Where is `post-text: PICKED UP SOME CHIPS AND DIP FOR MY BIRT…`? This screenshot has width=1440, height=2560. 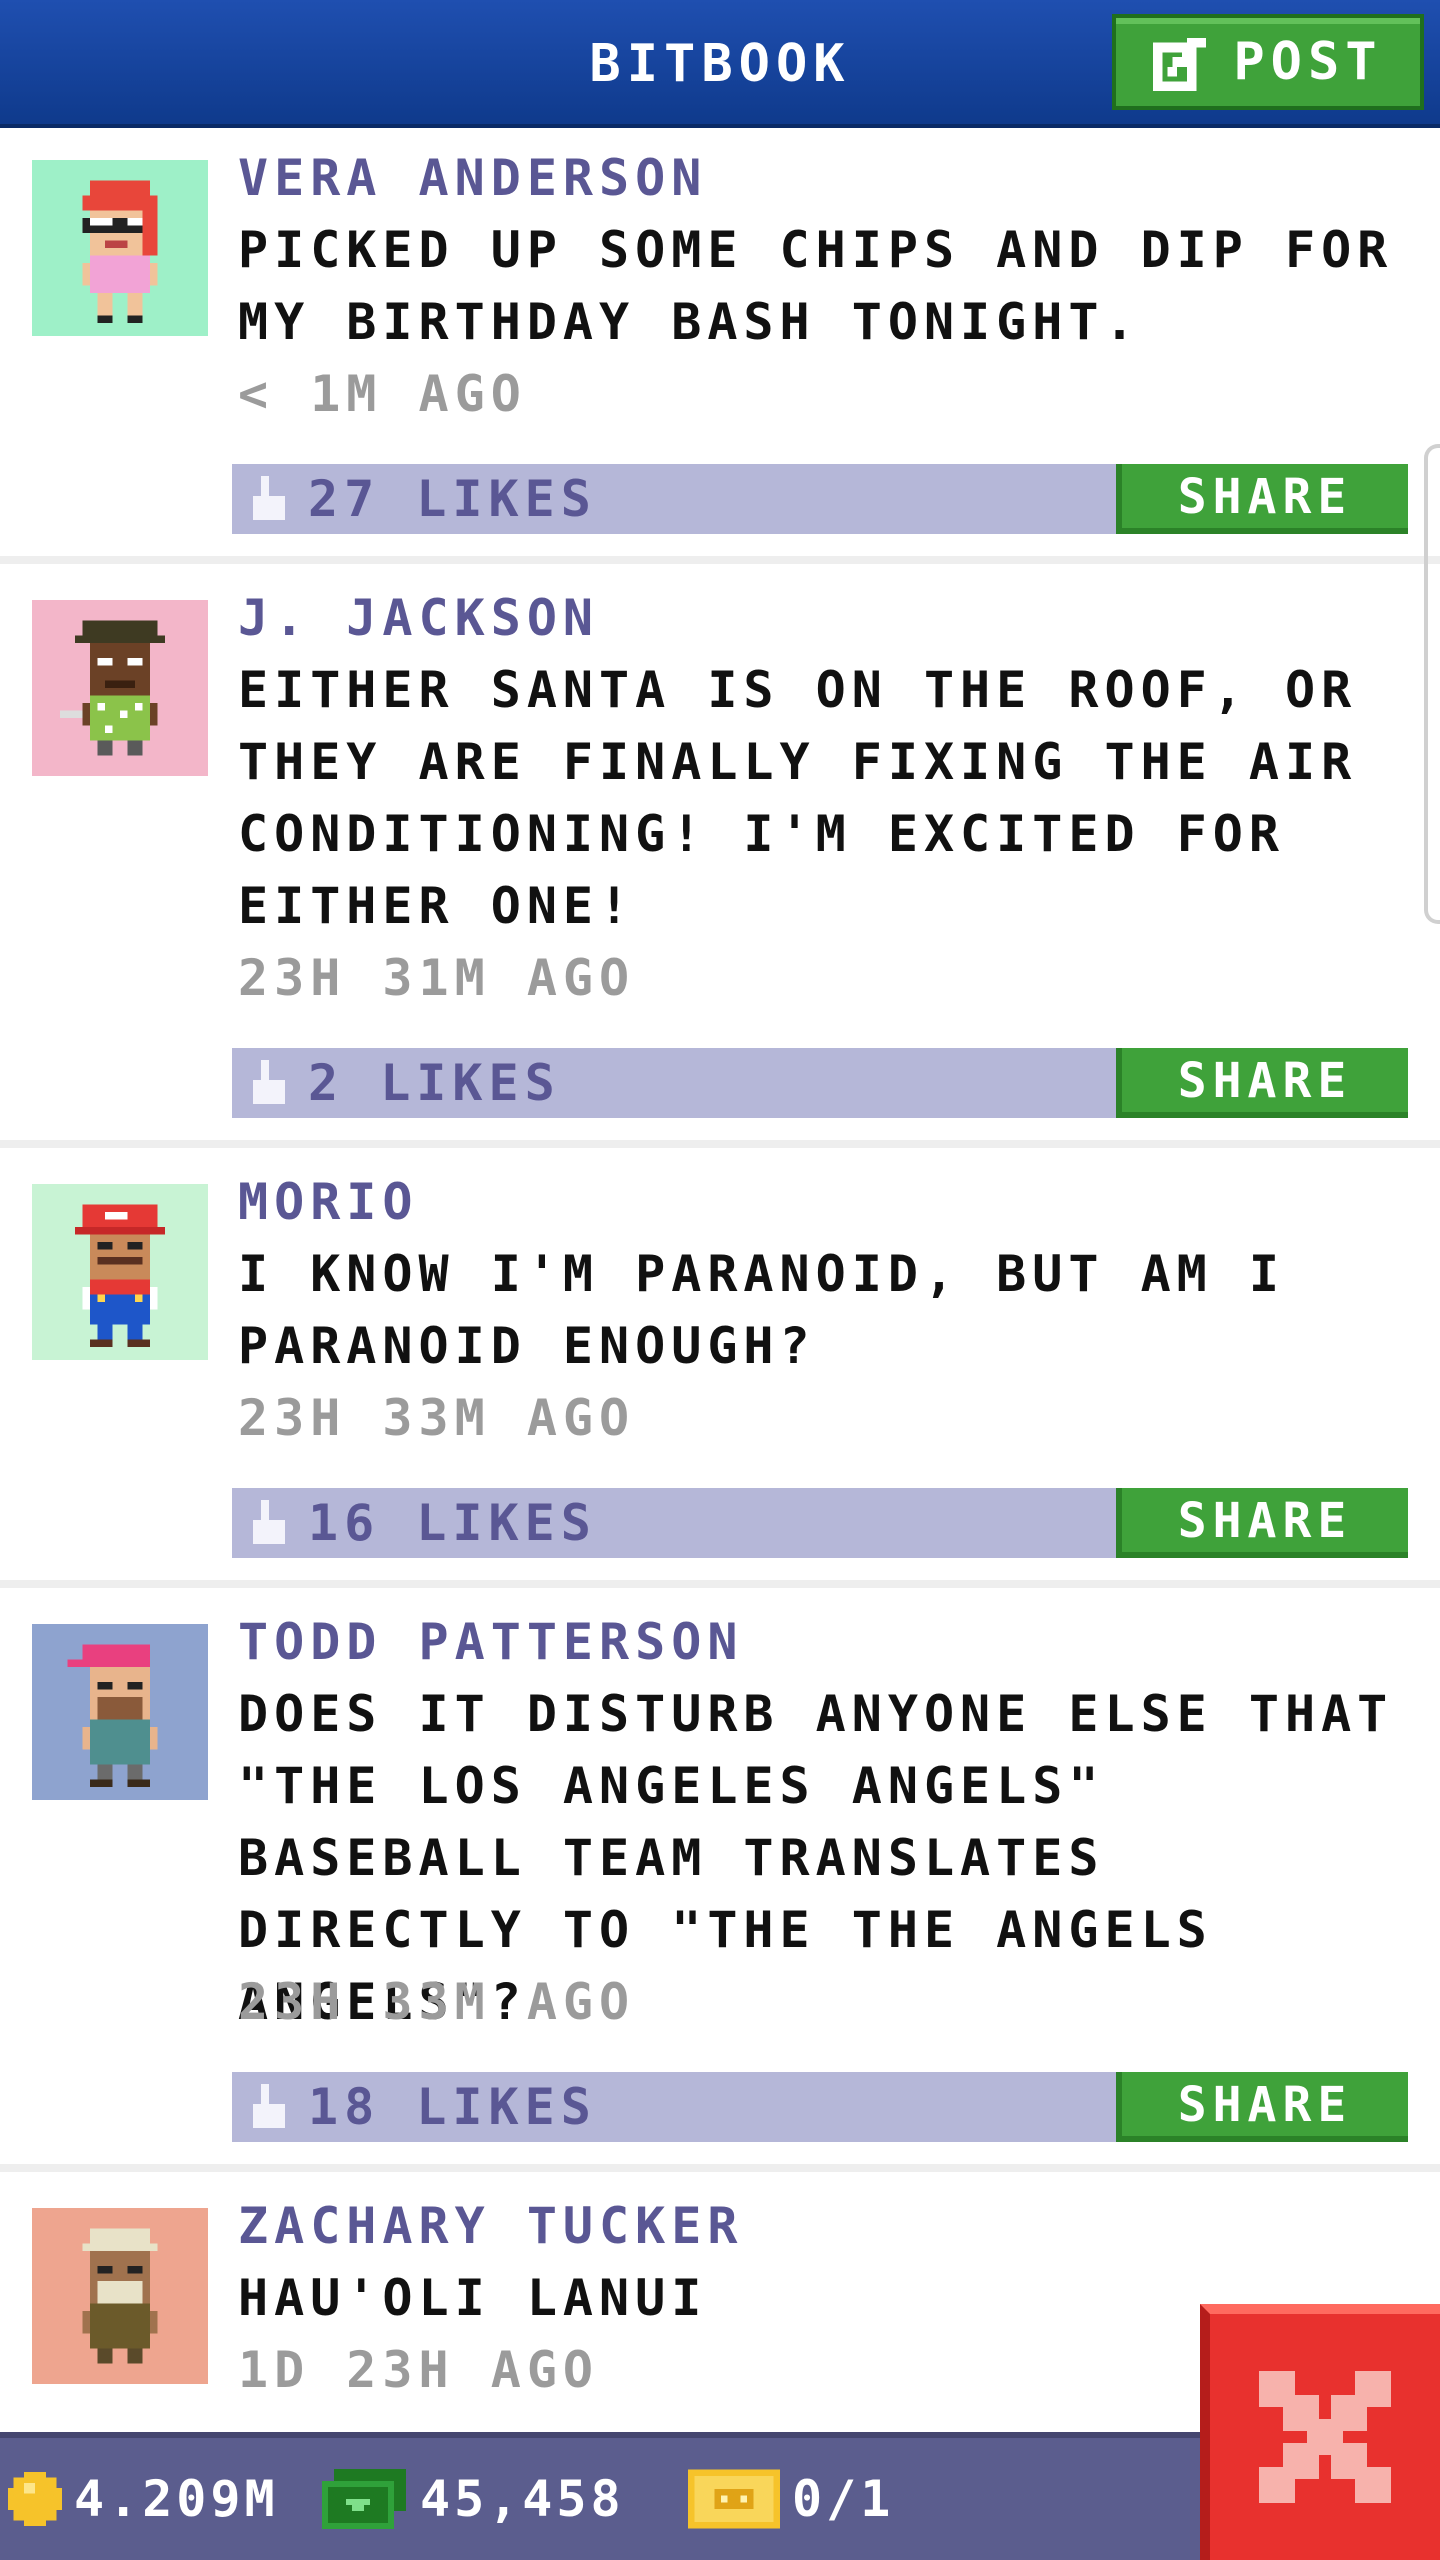 post-text: PICKED UP SOME CHIPS AND DIP FOR MY BIRT… is located at coordinates (816, 286).